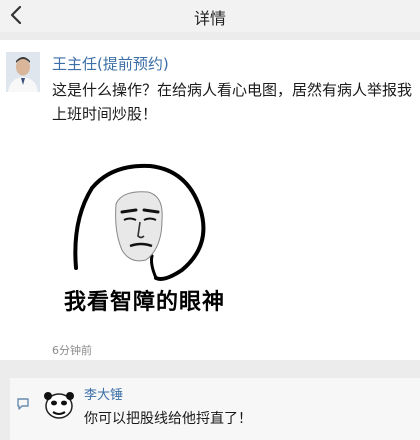 This screenshot has width=420, height=440. I want to click on meme-caption: 我看智障的眼神, so click(145, 302).